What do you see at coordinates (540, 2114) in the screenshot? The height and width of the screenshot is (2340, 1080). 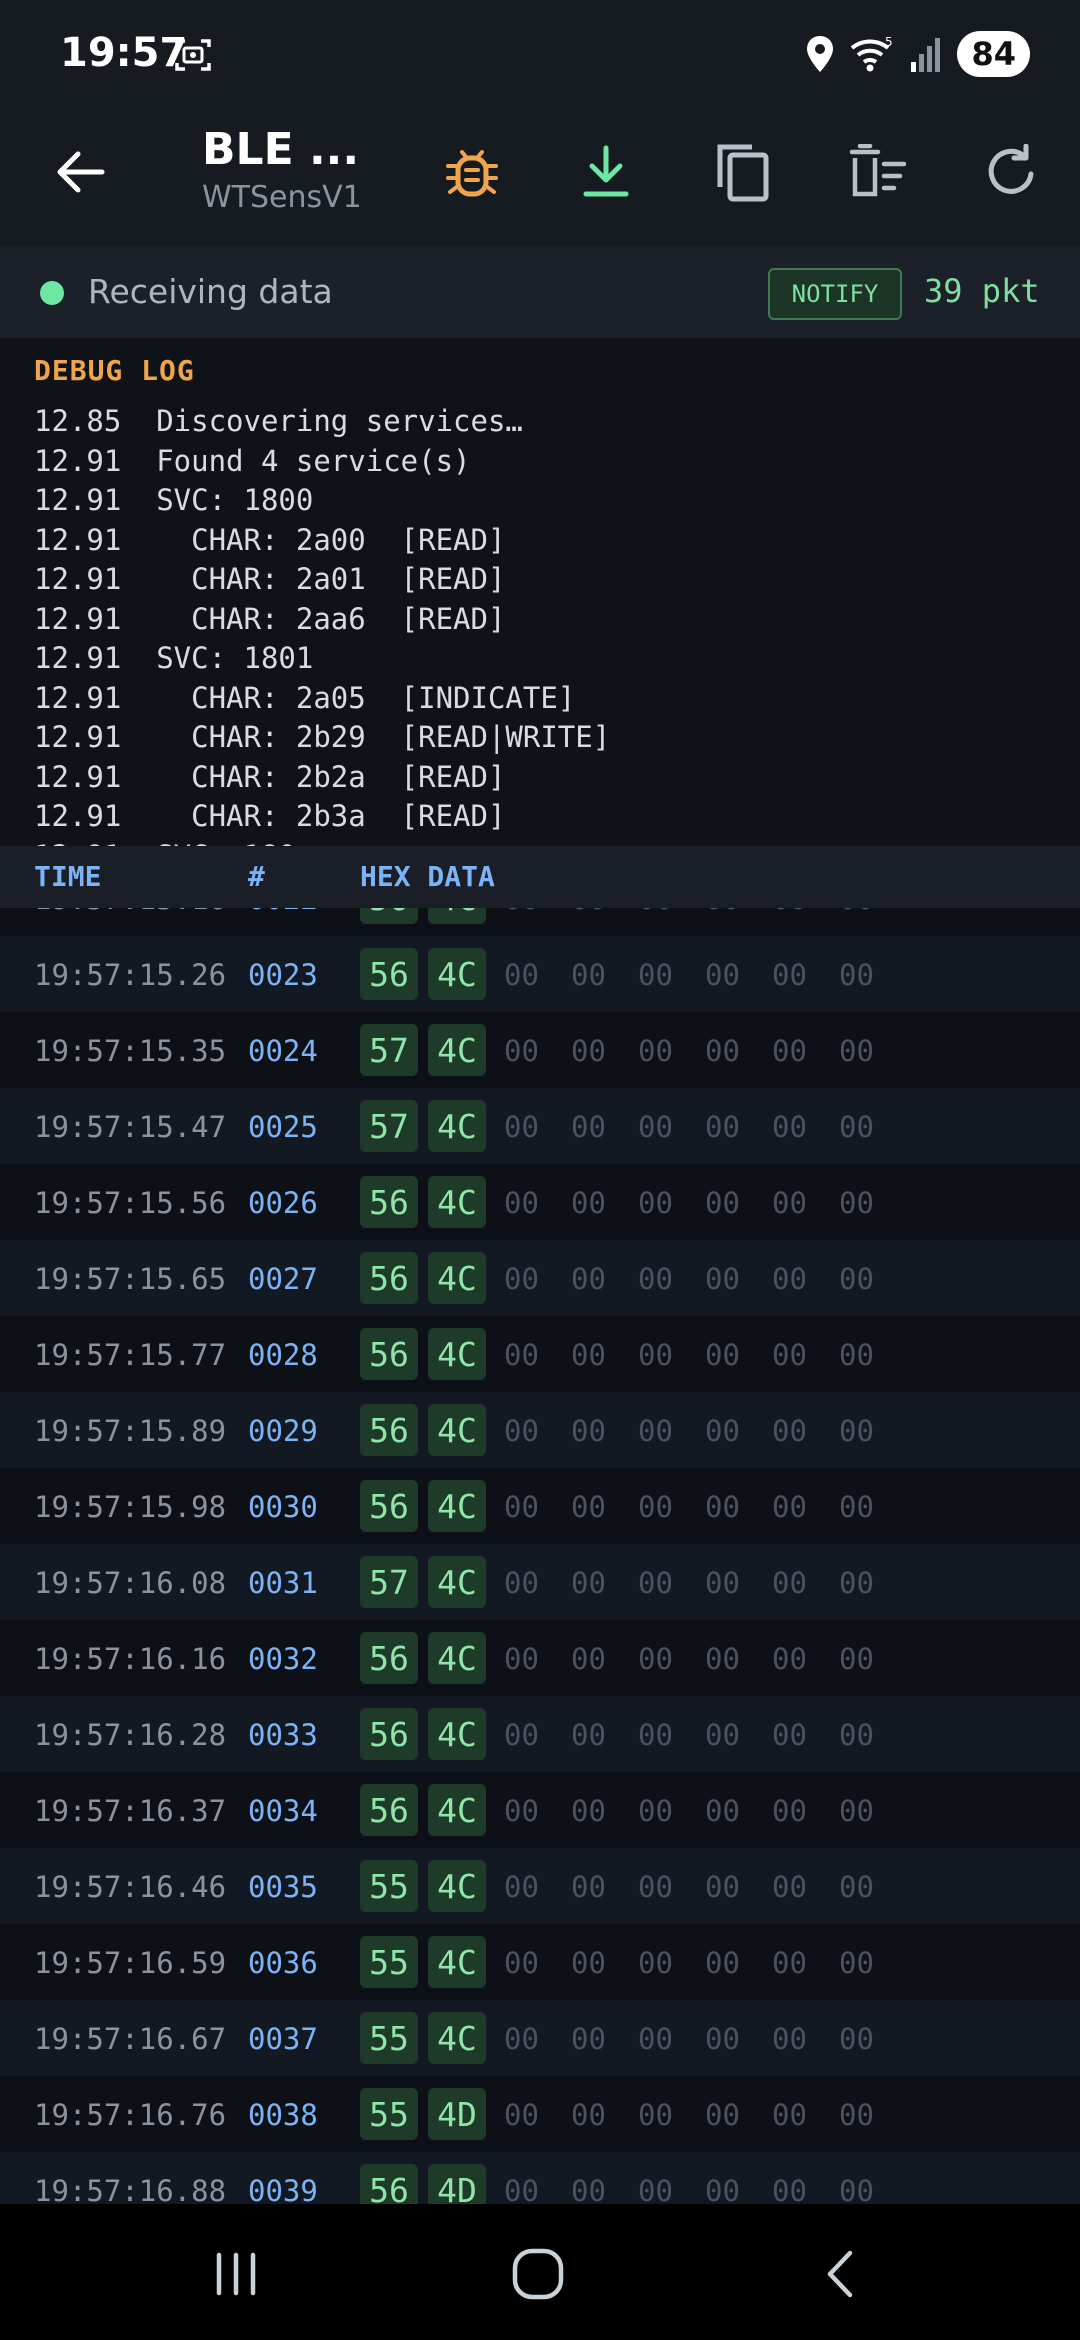 I see `packet-row: 19:57:16.76 0038 55 4D 00 00 00 00 00 00` at bounding box center [540, 2114].